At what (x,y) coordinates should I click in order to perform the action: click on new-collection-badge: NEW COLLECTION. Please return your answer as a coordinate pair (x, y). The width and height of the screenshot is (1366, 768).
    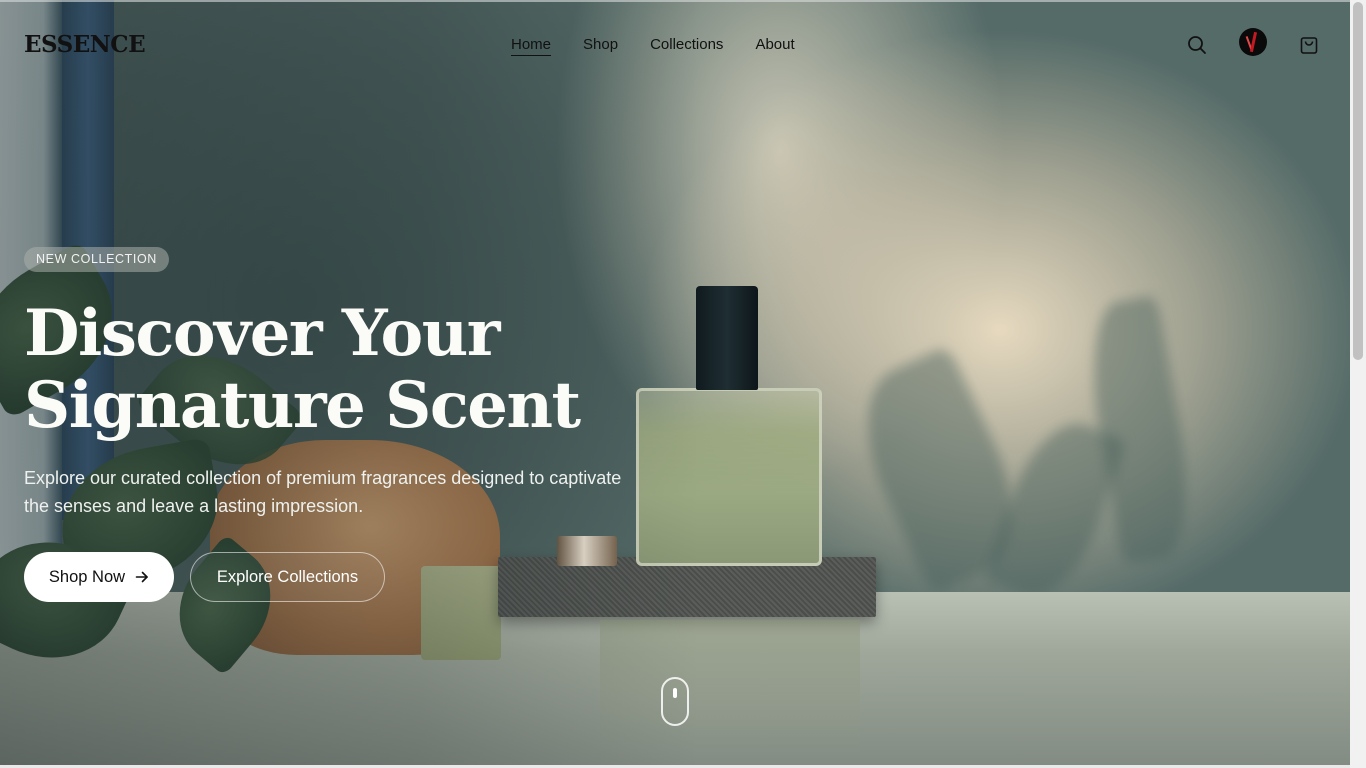
    Looking at the image, I should click on (96, 259).